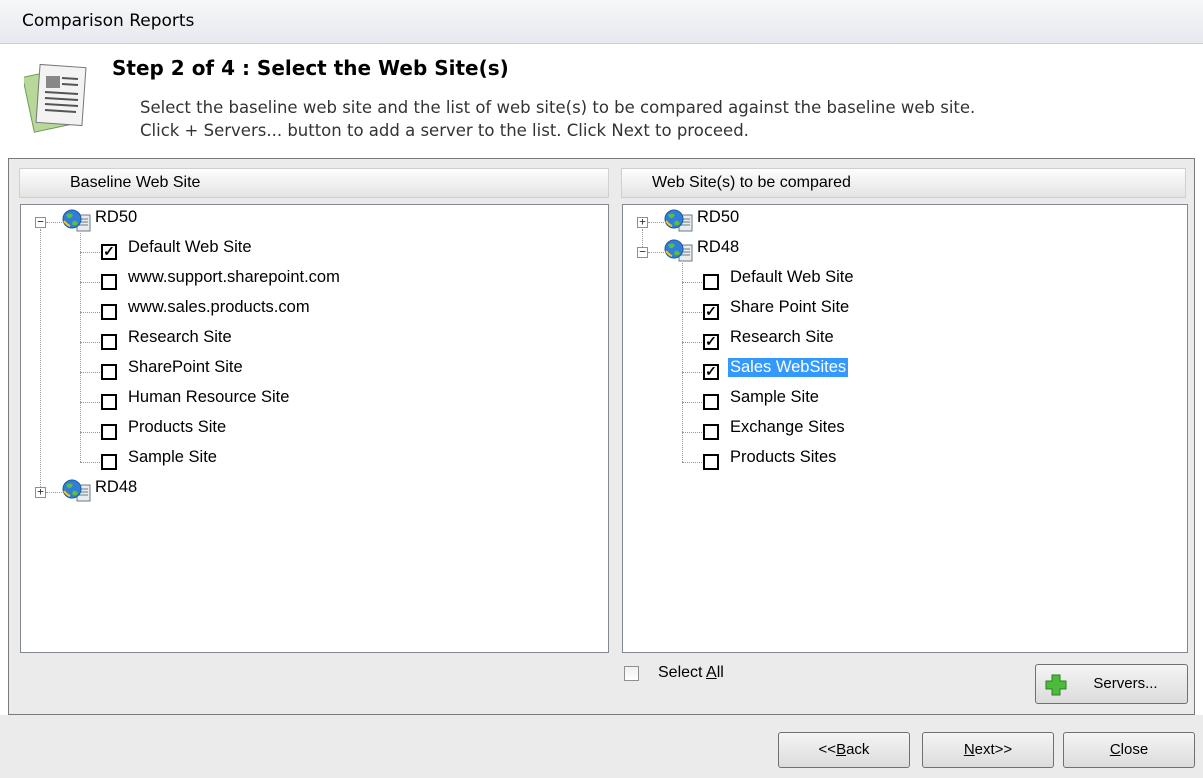  What do you see at coordinates (905, 281) in the screenshot?
I see `tree-site-node: Default Web Site` at bounding box center [905, 281].